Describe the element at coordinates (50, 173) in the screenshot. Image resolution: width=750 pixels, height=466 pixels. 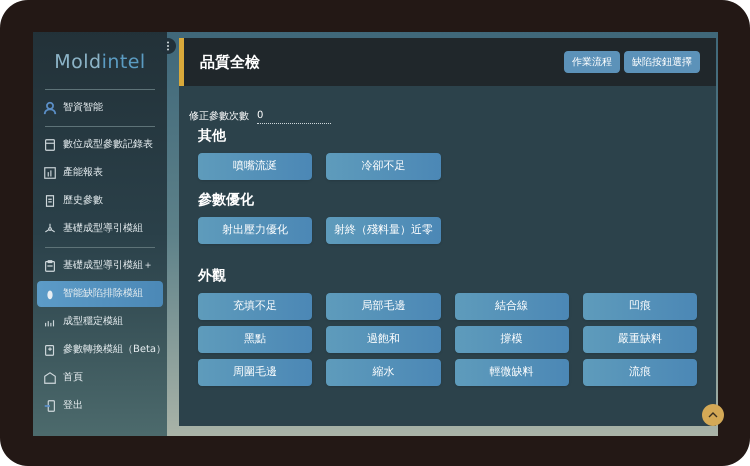
I see `chart-icon` at that location.